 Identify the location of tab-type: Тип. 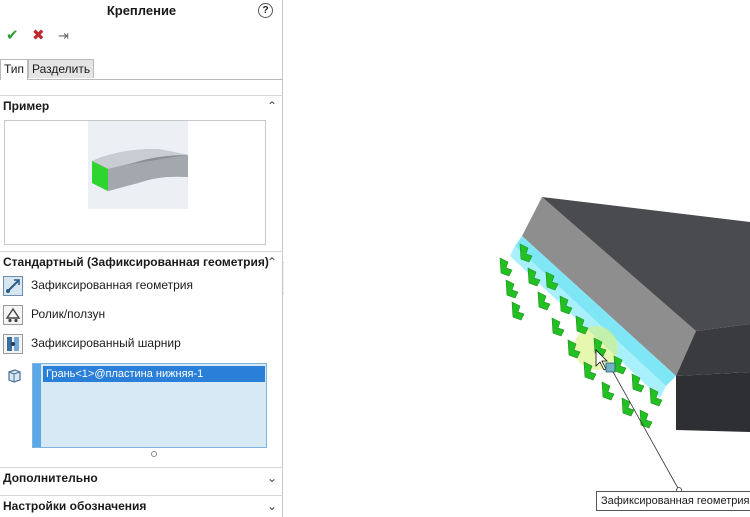
(14, 69).